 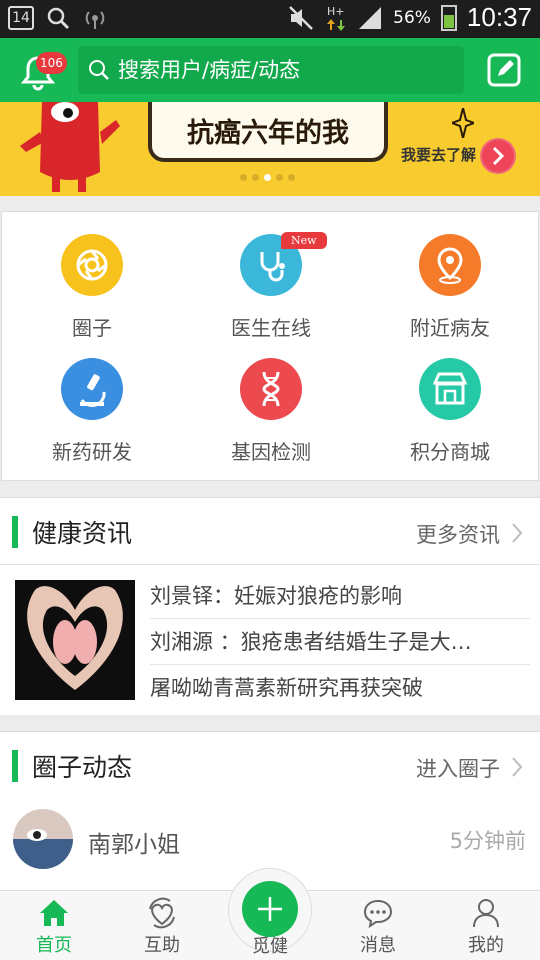 I want to click on microscope-icon, so click(x=92, y=389).